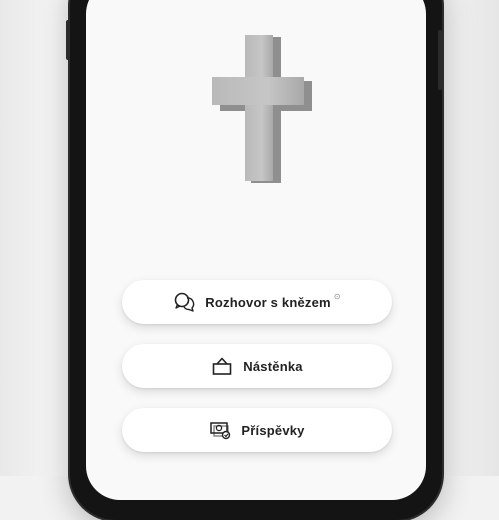 This screenshot has width=499, height=520. I want to click on donation-icon, so click(220, 430).